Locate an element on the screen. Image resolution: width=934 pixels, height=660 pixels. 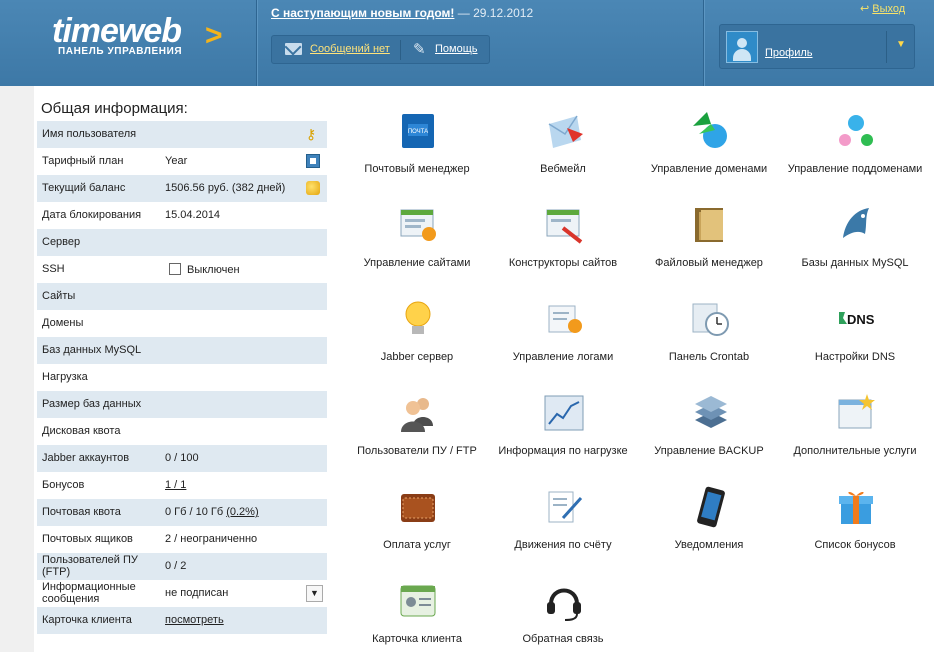
info-label: Почтовых ящиков is located at coordinates (87, 539).